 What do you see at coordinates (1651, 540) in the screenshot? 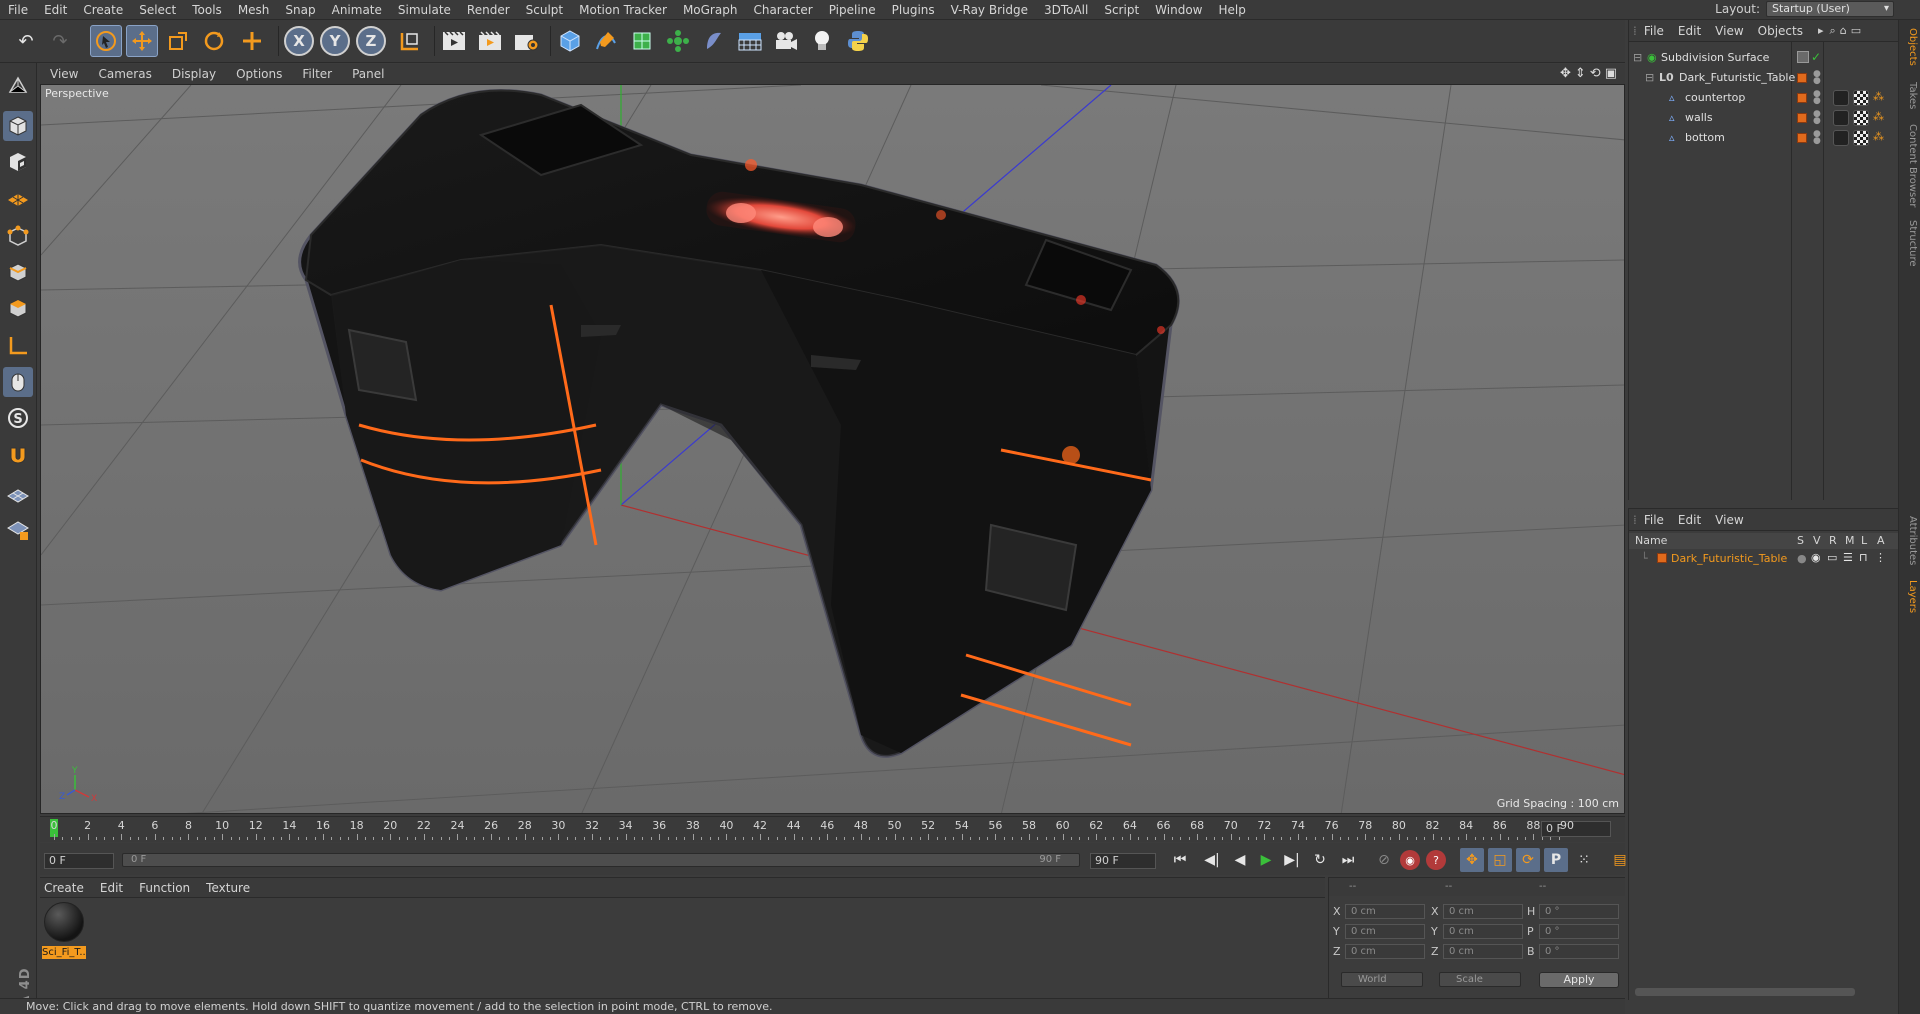
I see `column-name: Name` at bounding box center [1651, 540].